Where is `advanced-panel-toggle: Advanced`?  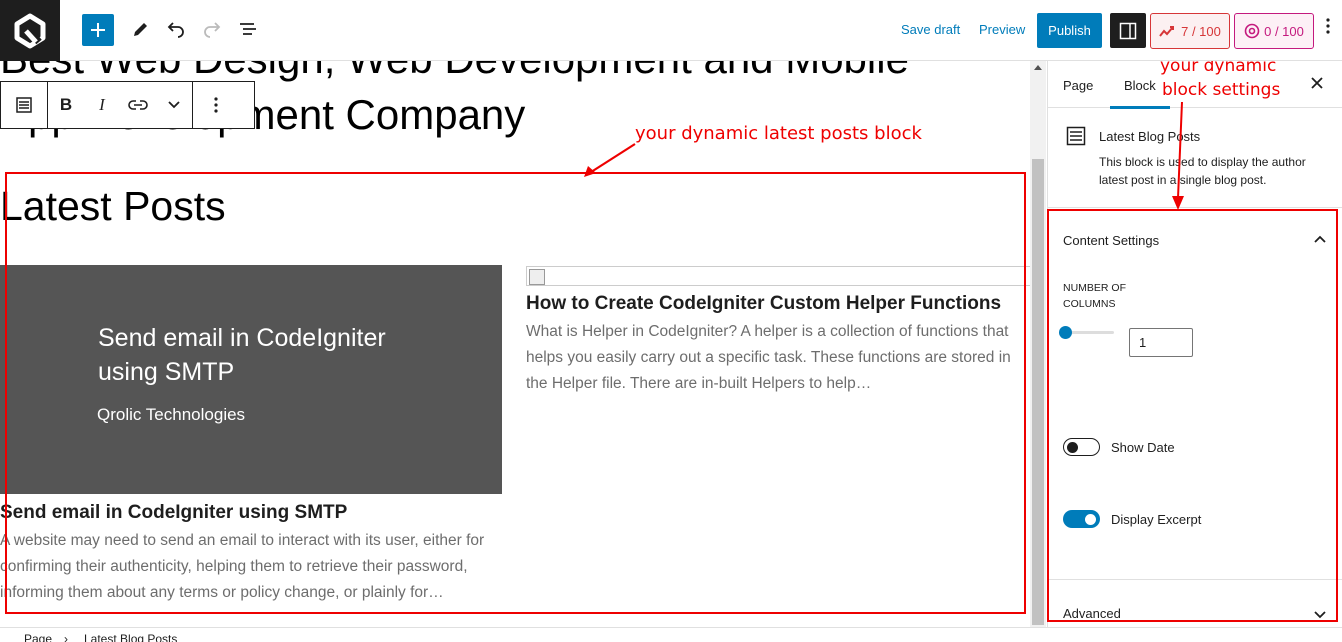
advanced-panel-toggle: Advanced is located at coordinates (1092, 613).